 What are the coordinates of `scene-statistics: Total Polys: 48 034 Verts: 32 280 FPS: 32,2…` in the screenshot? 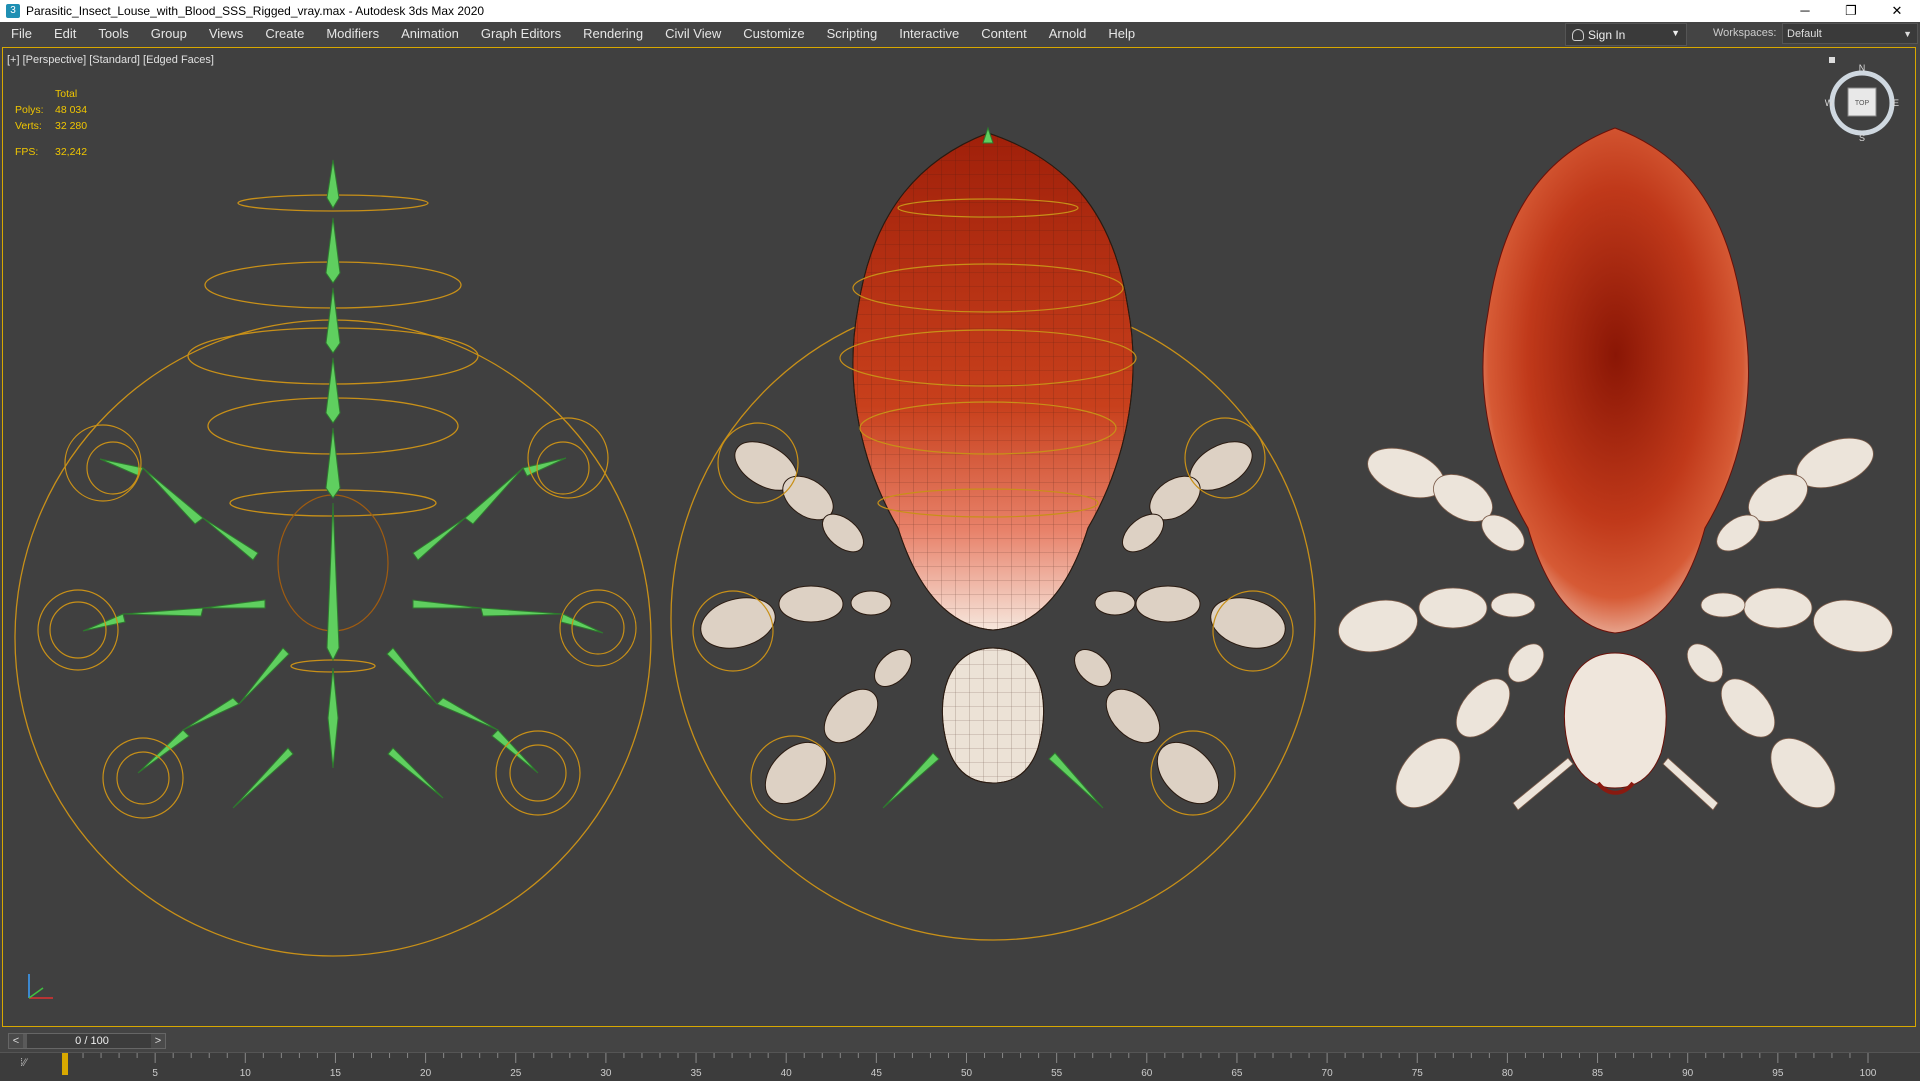 It's located at (51, 123).